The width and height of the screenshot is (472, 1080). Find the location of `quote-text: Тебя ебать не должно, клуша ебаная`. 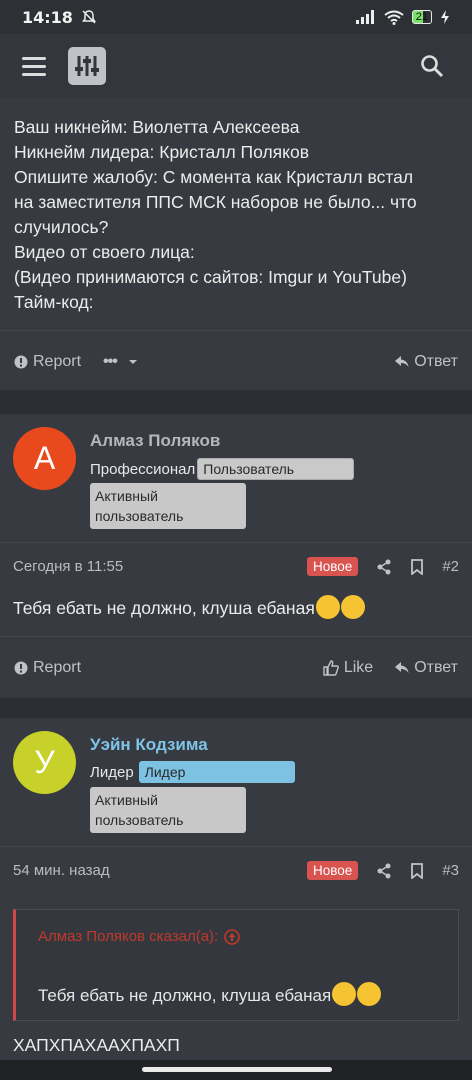

quote-text: Тебя ебать не должно, клуша ебаная is located at coordinates (185, 995).